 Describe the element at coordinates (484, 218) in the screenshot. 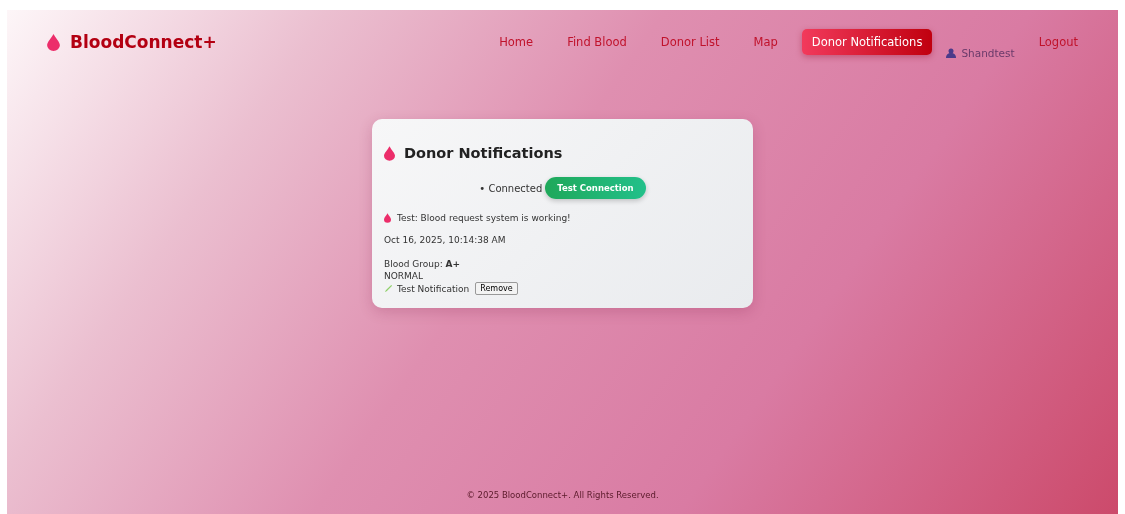

I see `notification-message: Test: Blood request system is working!` at that location.